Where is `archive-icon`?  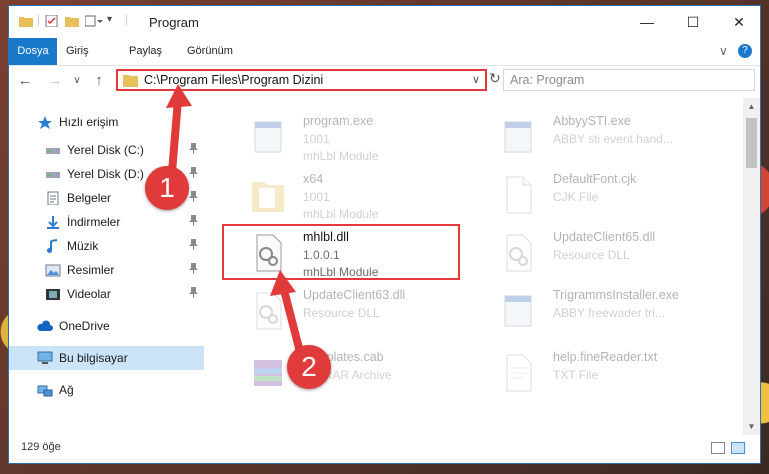
archive-icon is located at coordinates (268, 373).